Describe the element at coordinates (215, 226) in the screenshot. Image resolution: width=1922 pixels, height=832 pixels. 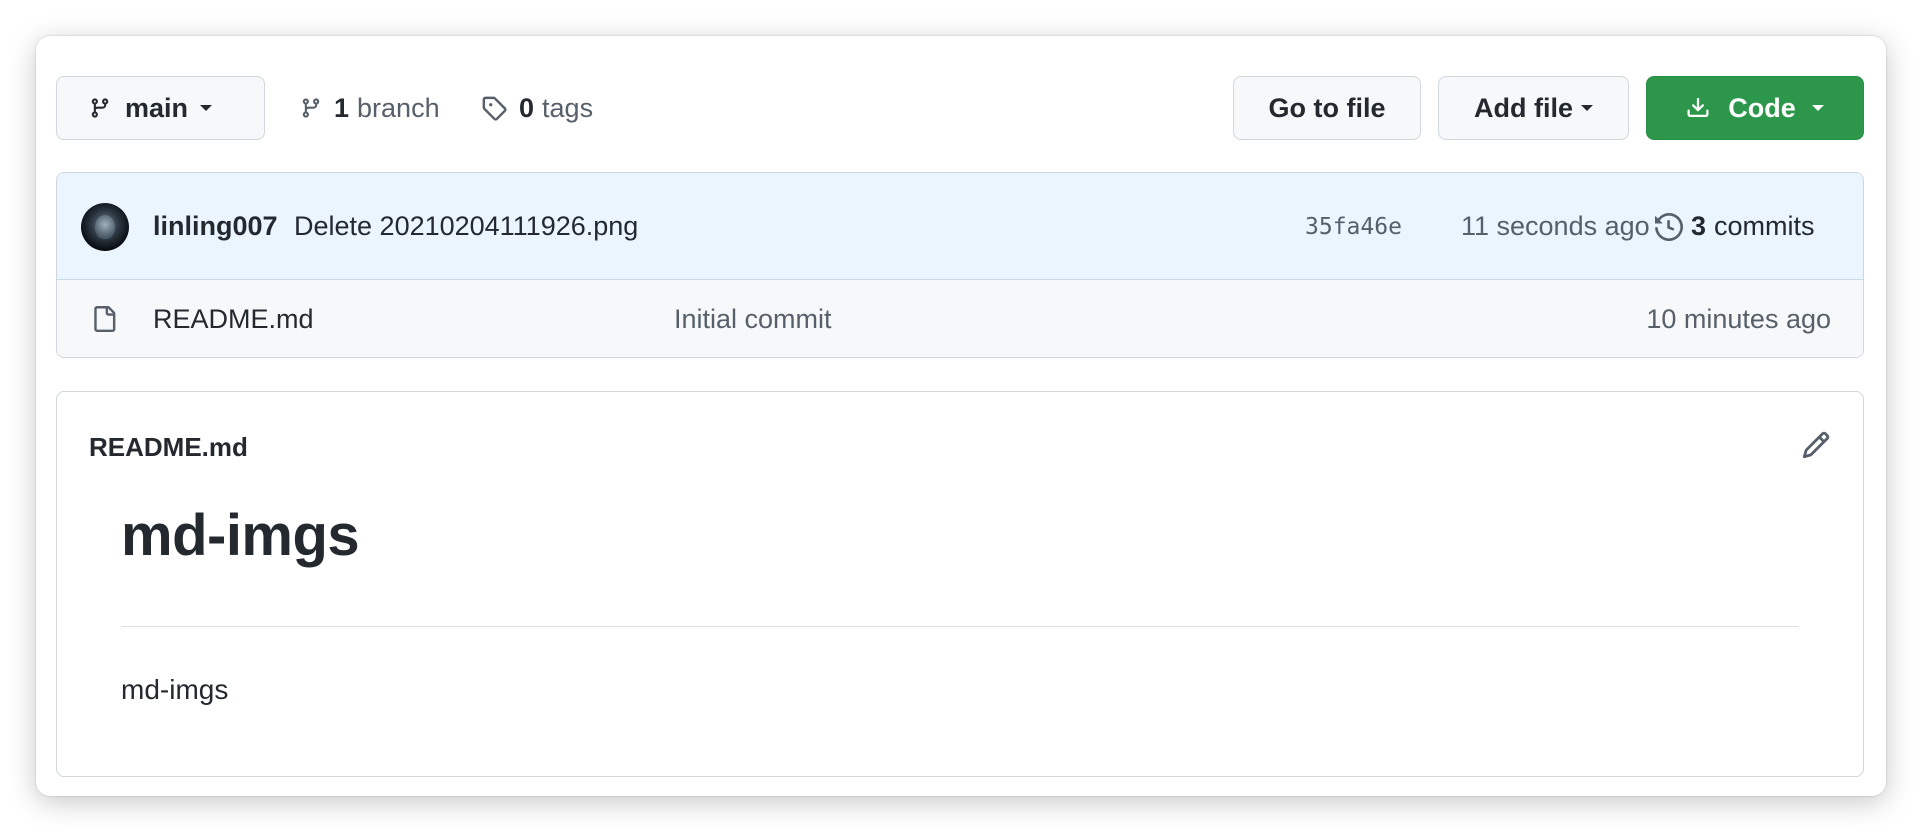
I see `commit-author: linling007` at that location.